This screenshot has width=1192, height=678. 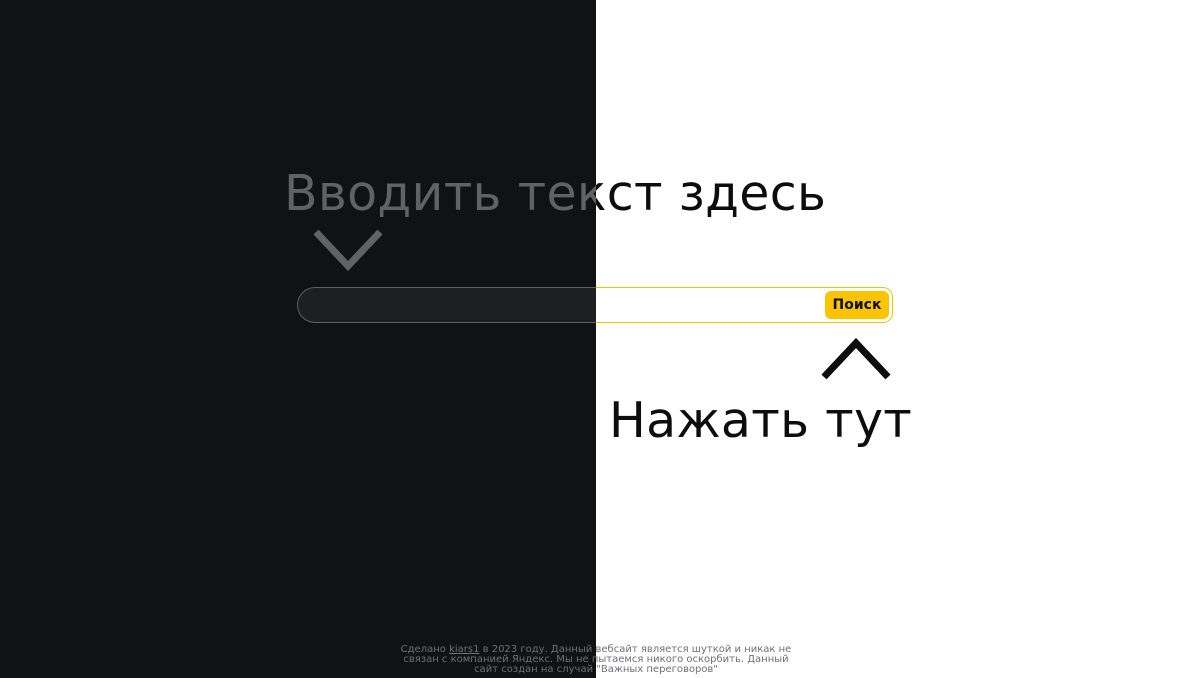 I want to click on chevron-down-icon, so click(x=348, y=250).